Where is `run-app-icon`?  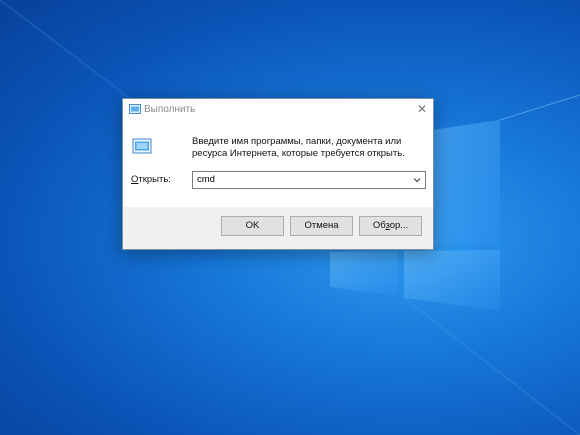 run-app-icon is located at coordinates (135, 109).